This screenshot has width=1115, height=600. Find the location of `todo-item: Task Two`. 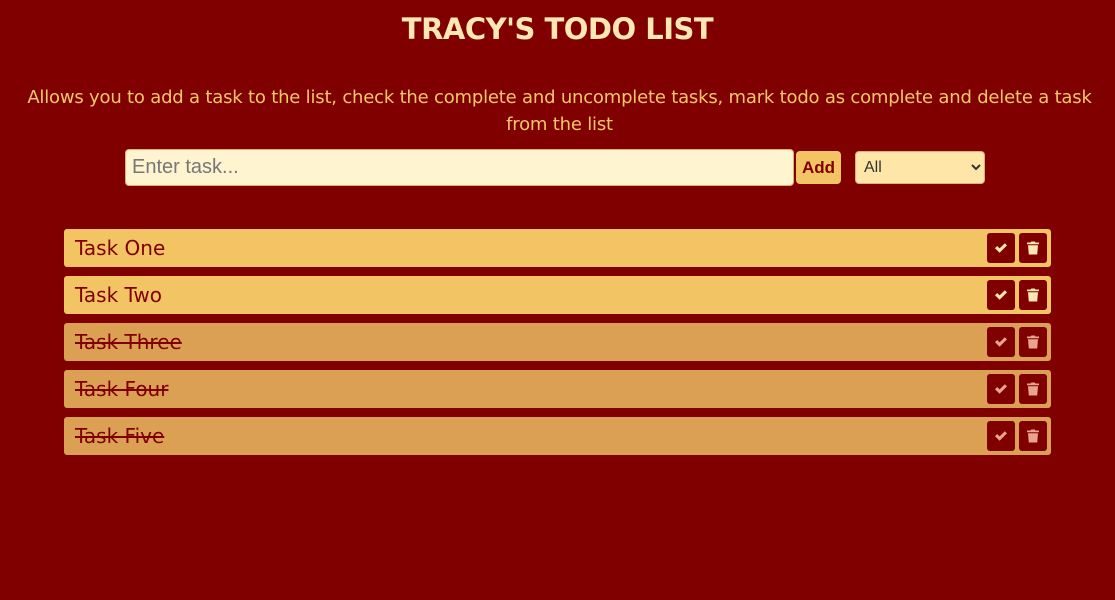

todo-item: Task Two is located at coordinates (557, 295).